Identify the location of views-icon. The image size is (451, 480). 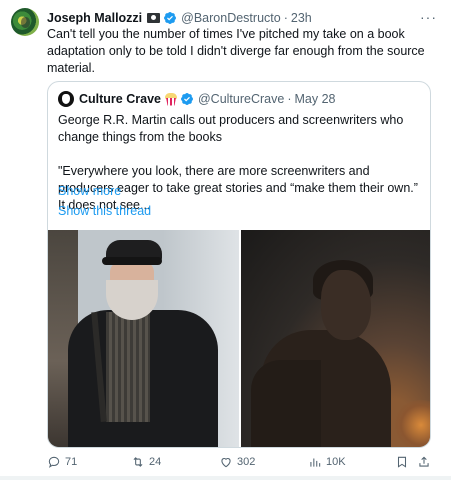
(315, 462).